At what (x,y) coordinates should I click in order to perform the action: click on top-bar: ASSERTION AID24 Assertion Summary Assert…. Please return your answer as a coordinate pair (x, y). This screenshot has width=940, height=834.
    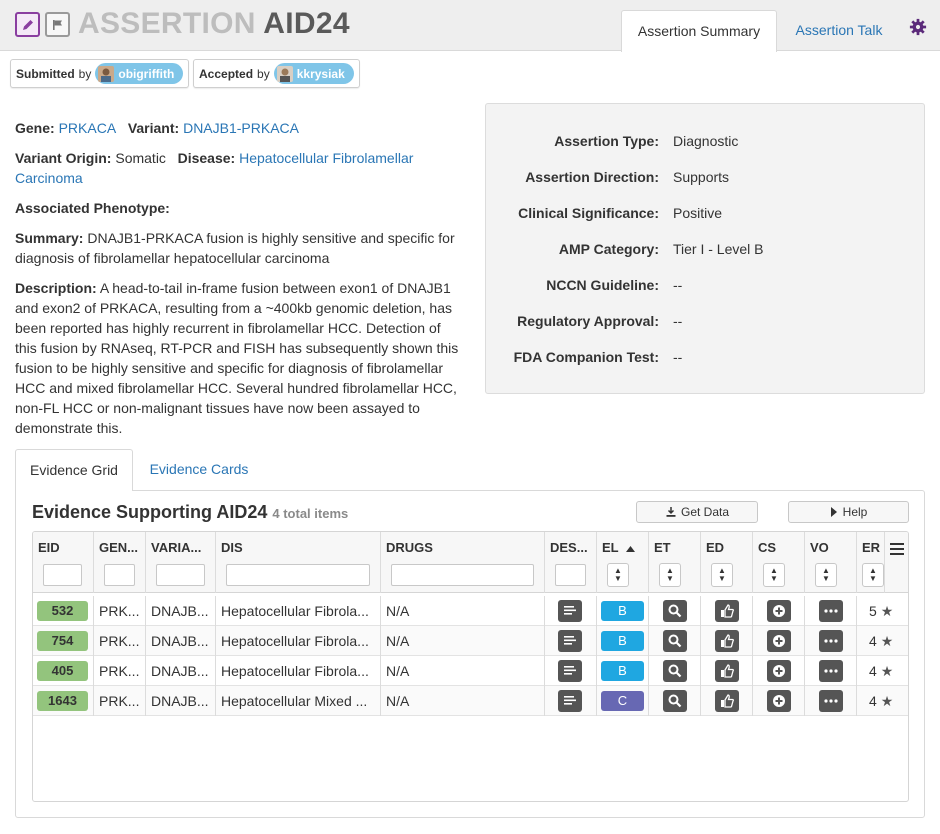
    Looking at the image, I should click on (470, 26).